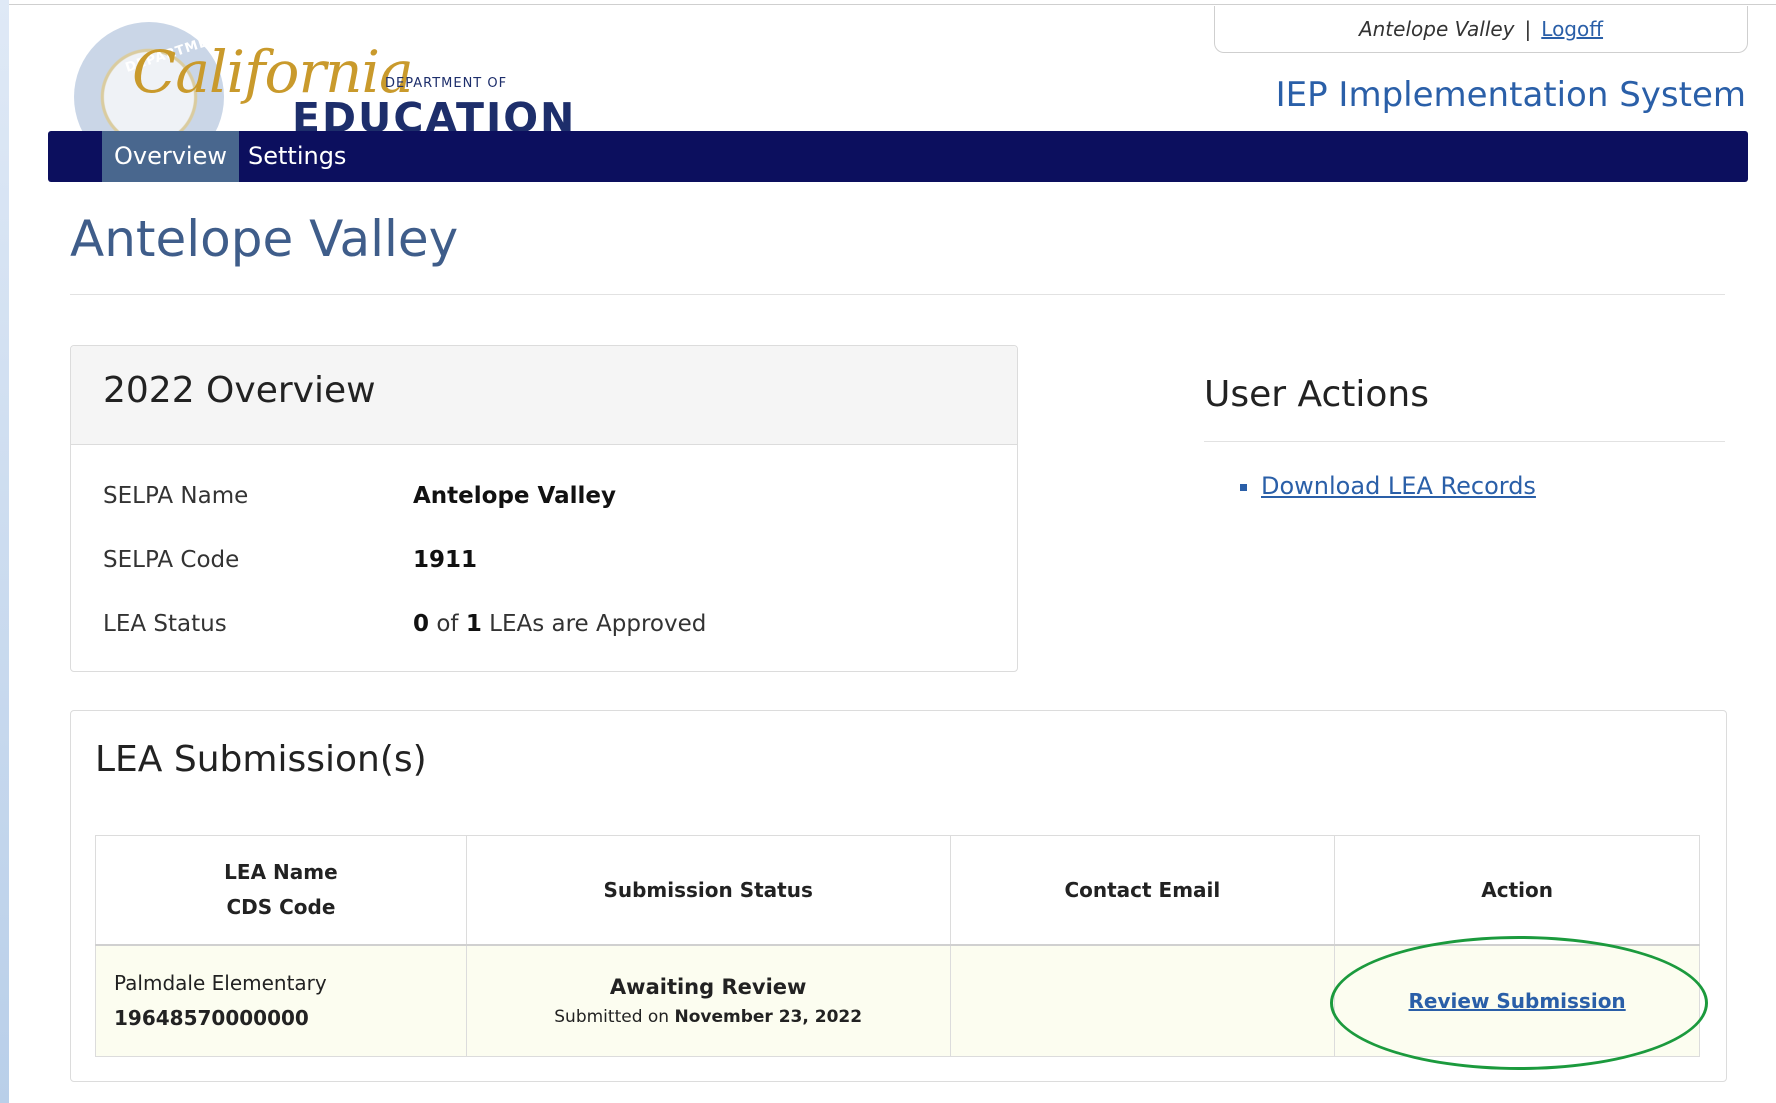  I want to click on nav-settings: Settings, so click(297, 156).